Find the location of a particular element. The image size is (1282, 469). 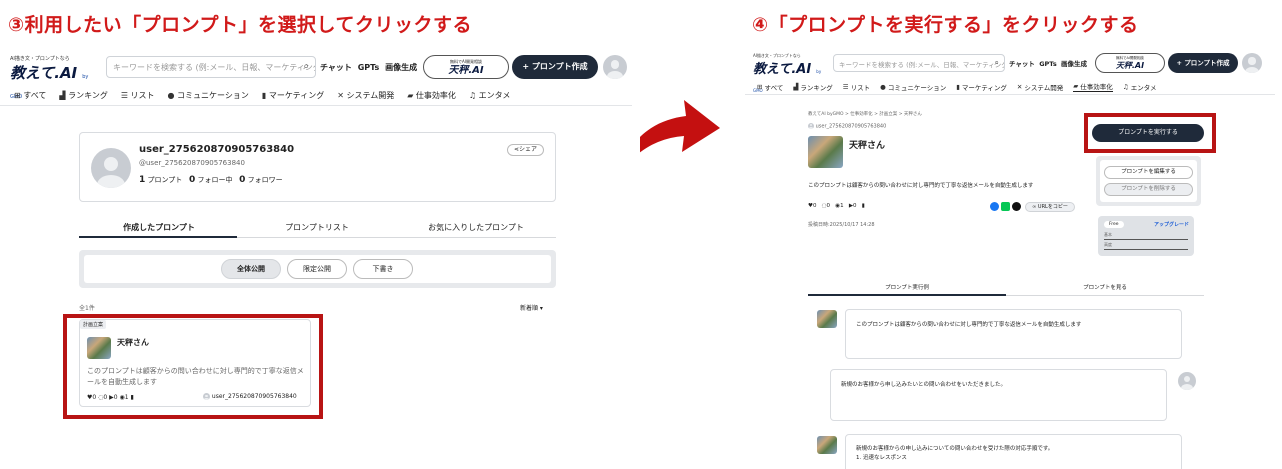

copy-url-button: ∞ URLをコピー is located at coordinates (1050, 207).